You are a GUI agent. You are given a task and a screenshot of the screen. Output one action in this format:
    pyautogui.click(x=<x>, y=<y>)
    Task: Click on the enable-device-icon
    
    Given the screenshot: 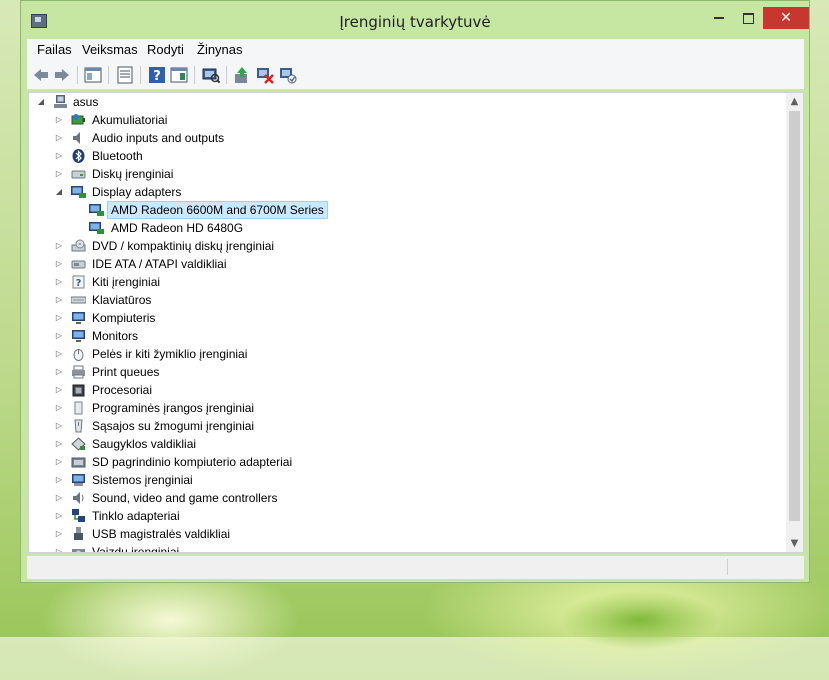 What is the action you would take?
    pyautogui.click(x=288, y=75)
    